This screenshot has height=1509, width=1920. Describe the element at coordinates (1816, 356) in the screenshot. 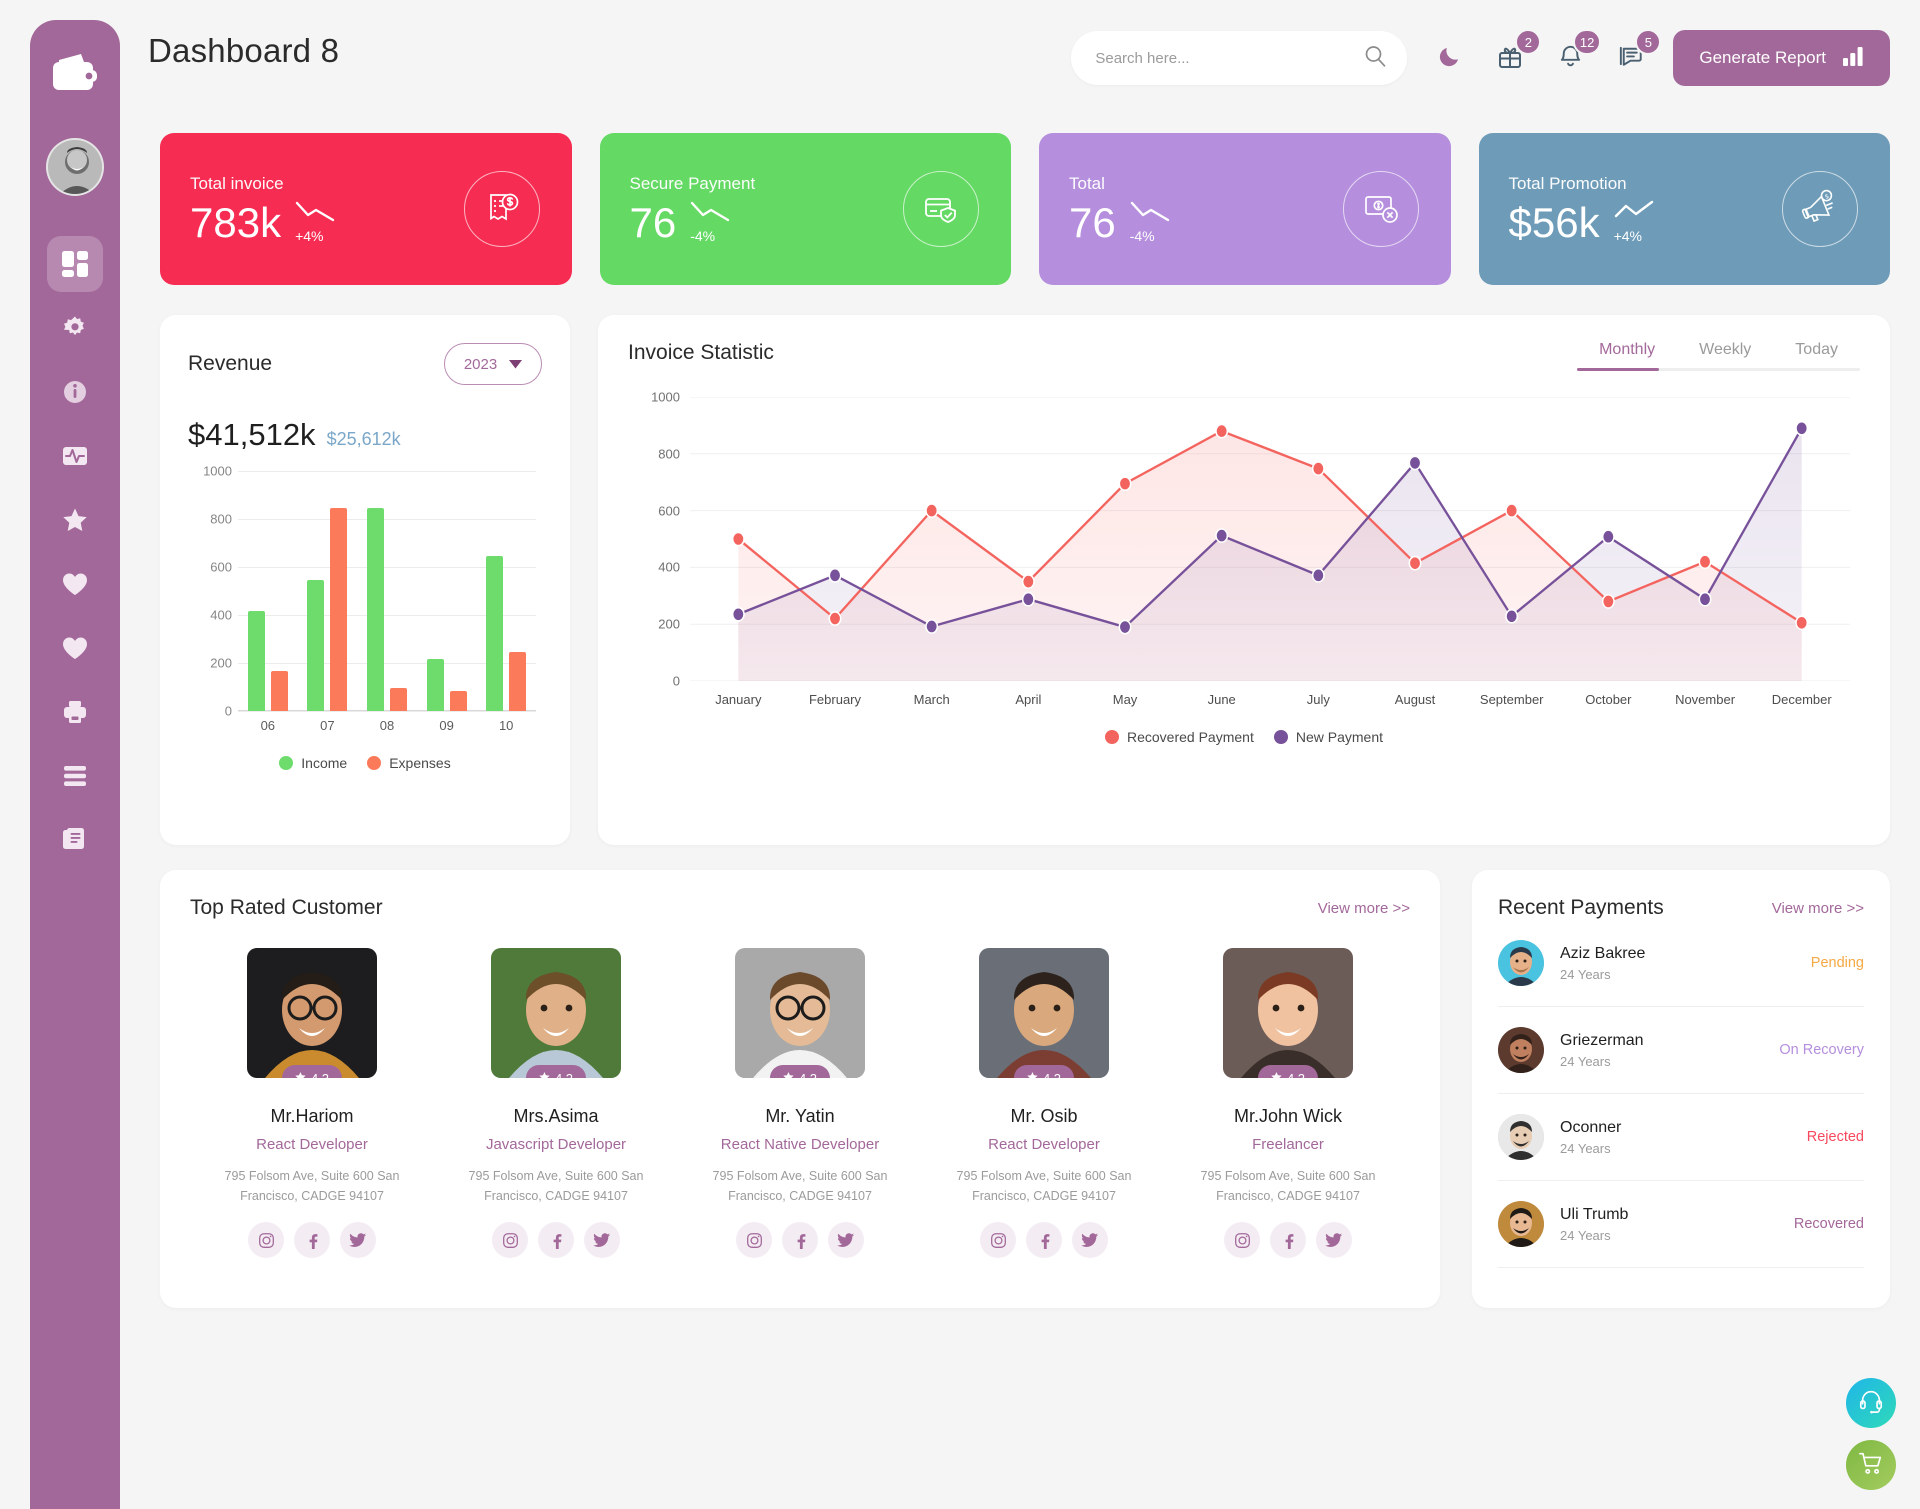

I see `tab-today: Today` at that location.